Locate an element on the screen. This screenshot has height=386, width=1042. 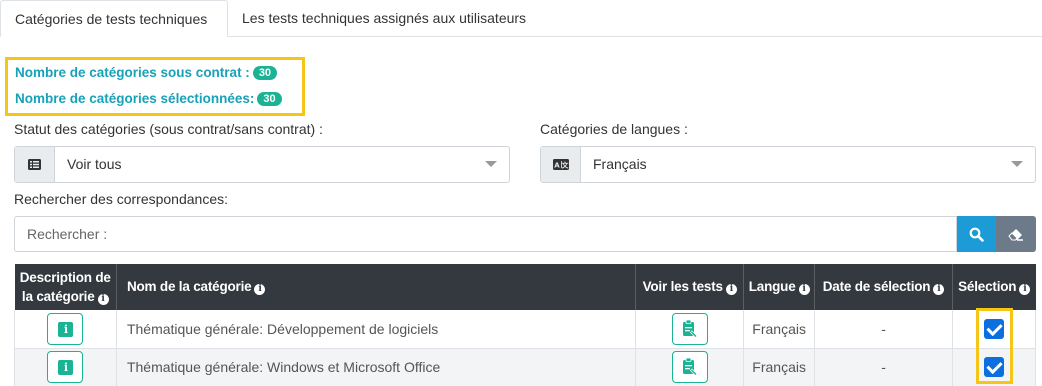
selected-count-line: Nombre de catégories sélectionnées: 30 is located at coordinates (148, 98).